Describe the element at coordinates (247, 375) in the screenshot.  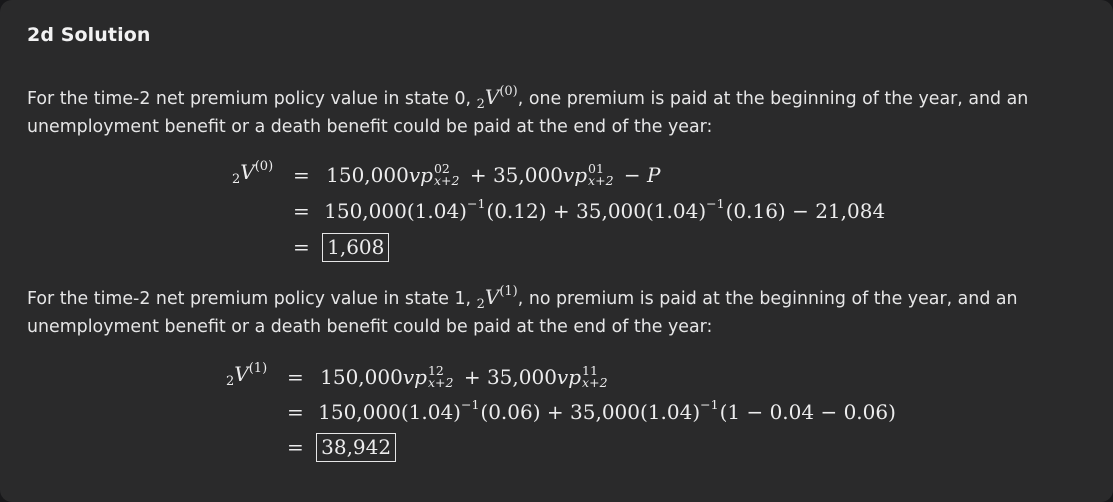
I see `equation-lhs: 2V(1)` at that location.